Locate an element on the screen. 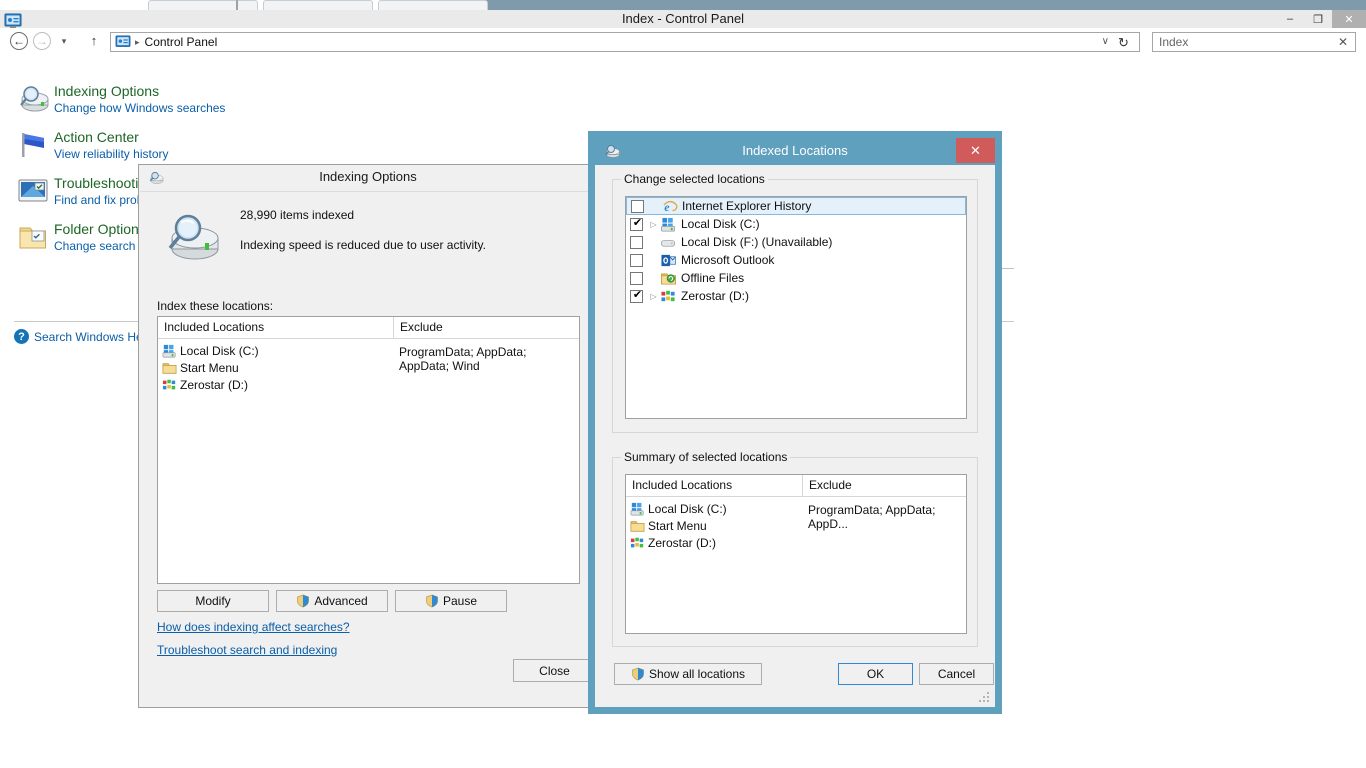  tree-item-label: Offline Files is located at coordinates (713, 278).